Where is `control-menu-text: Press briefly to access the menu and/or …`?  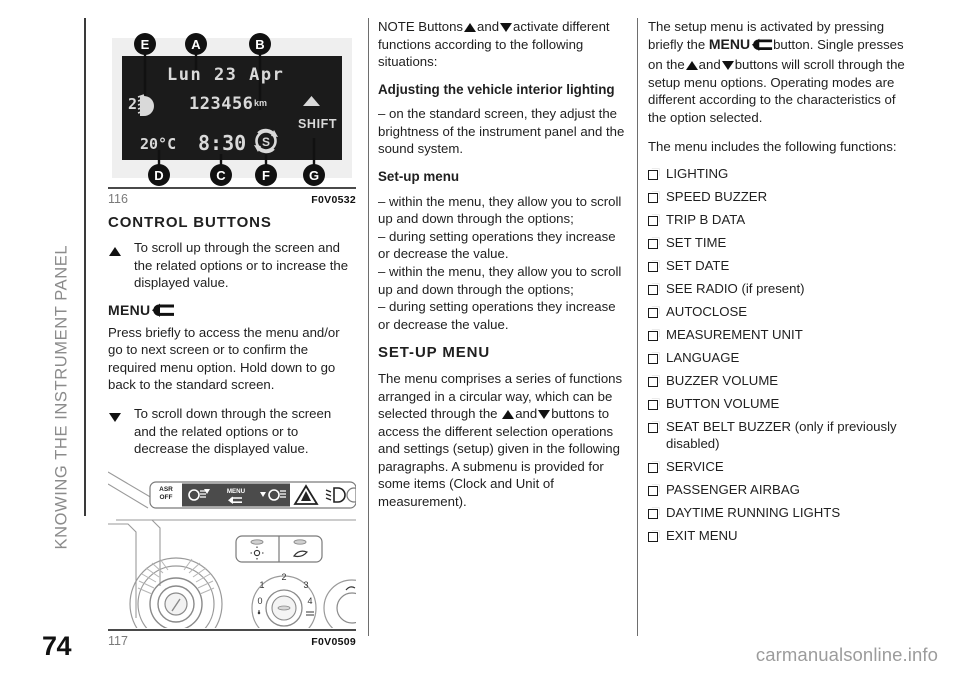
control-menu-text: Press briefly to access the menu and/or … is located at coordinates (224, 358).